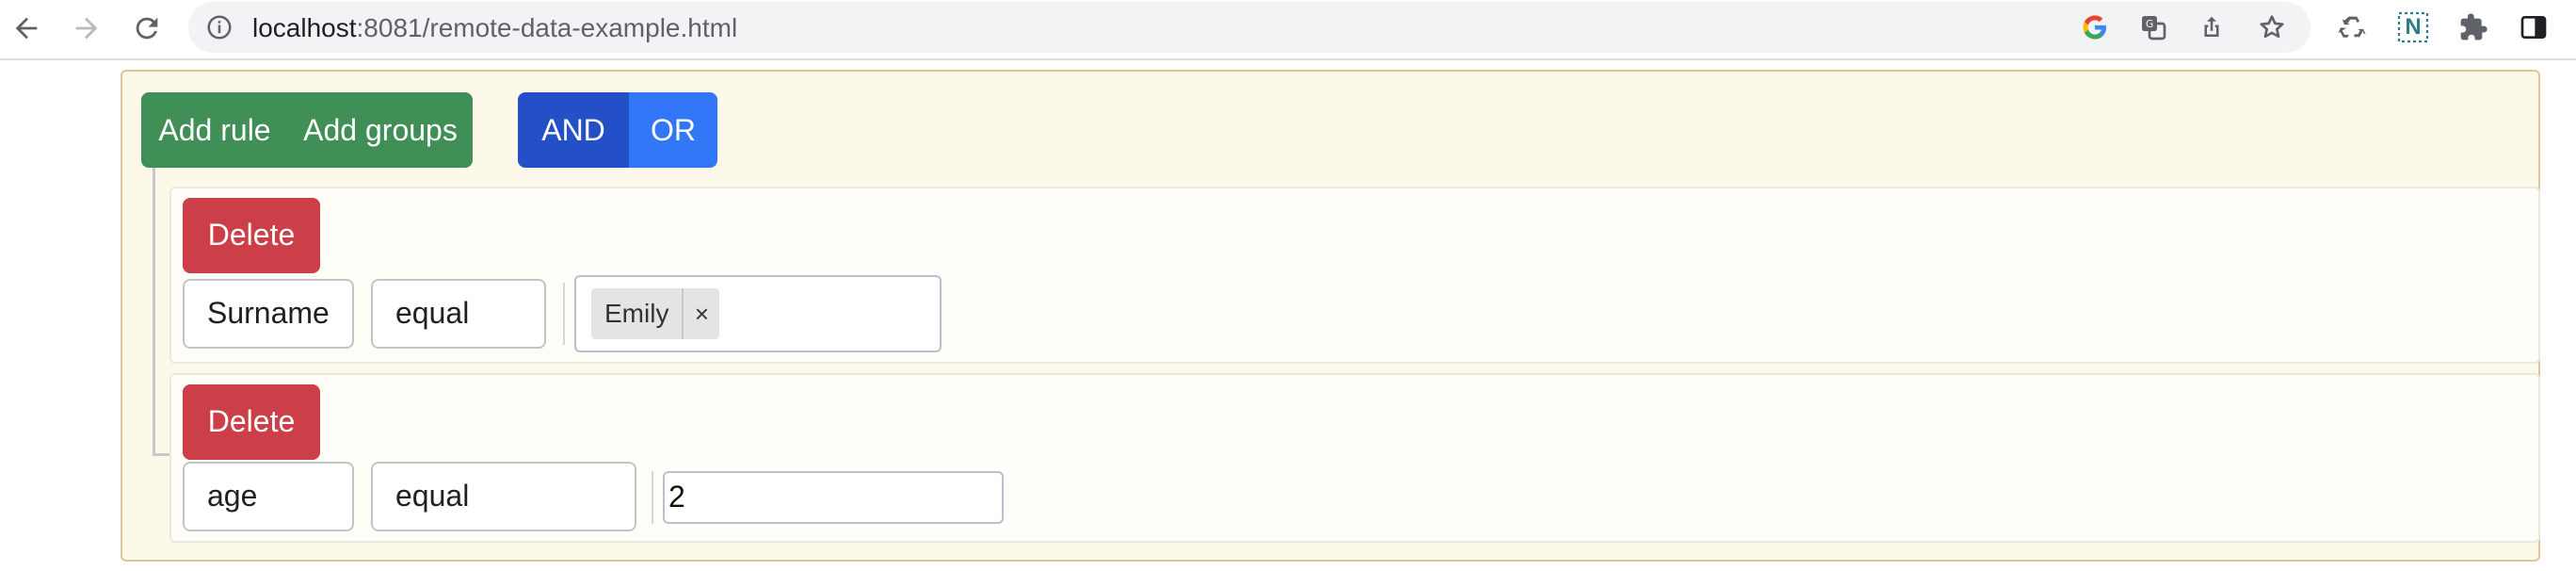  I want to click on recycle-extension-icon, so click(2353, 27).